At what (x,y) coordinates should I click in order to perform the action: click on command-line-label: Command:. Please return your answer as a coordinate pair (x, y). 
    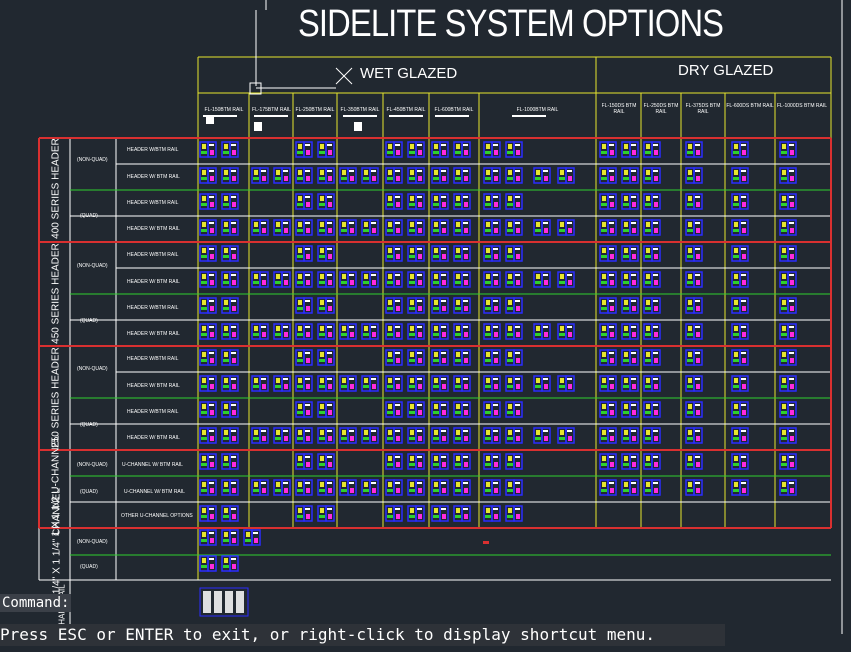
    Looking at the image, I should click on (36, 603).